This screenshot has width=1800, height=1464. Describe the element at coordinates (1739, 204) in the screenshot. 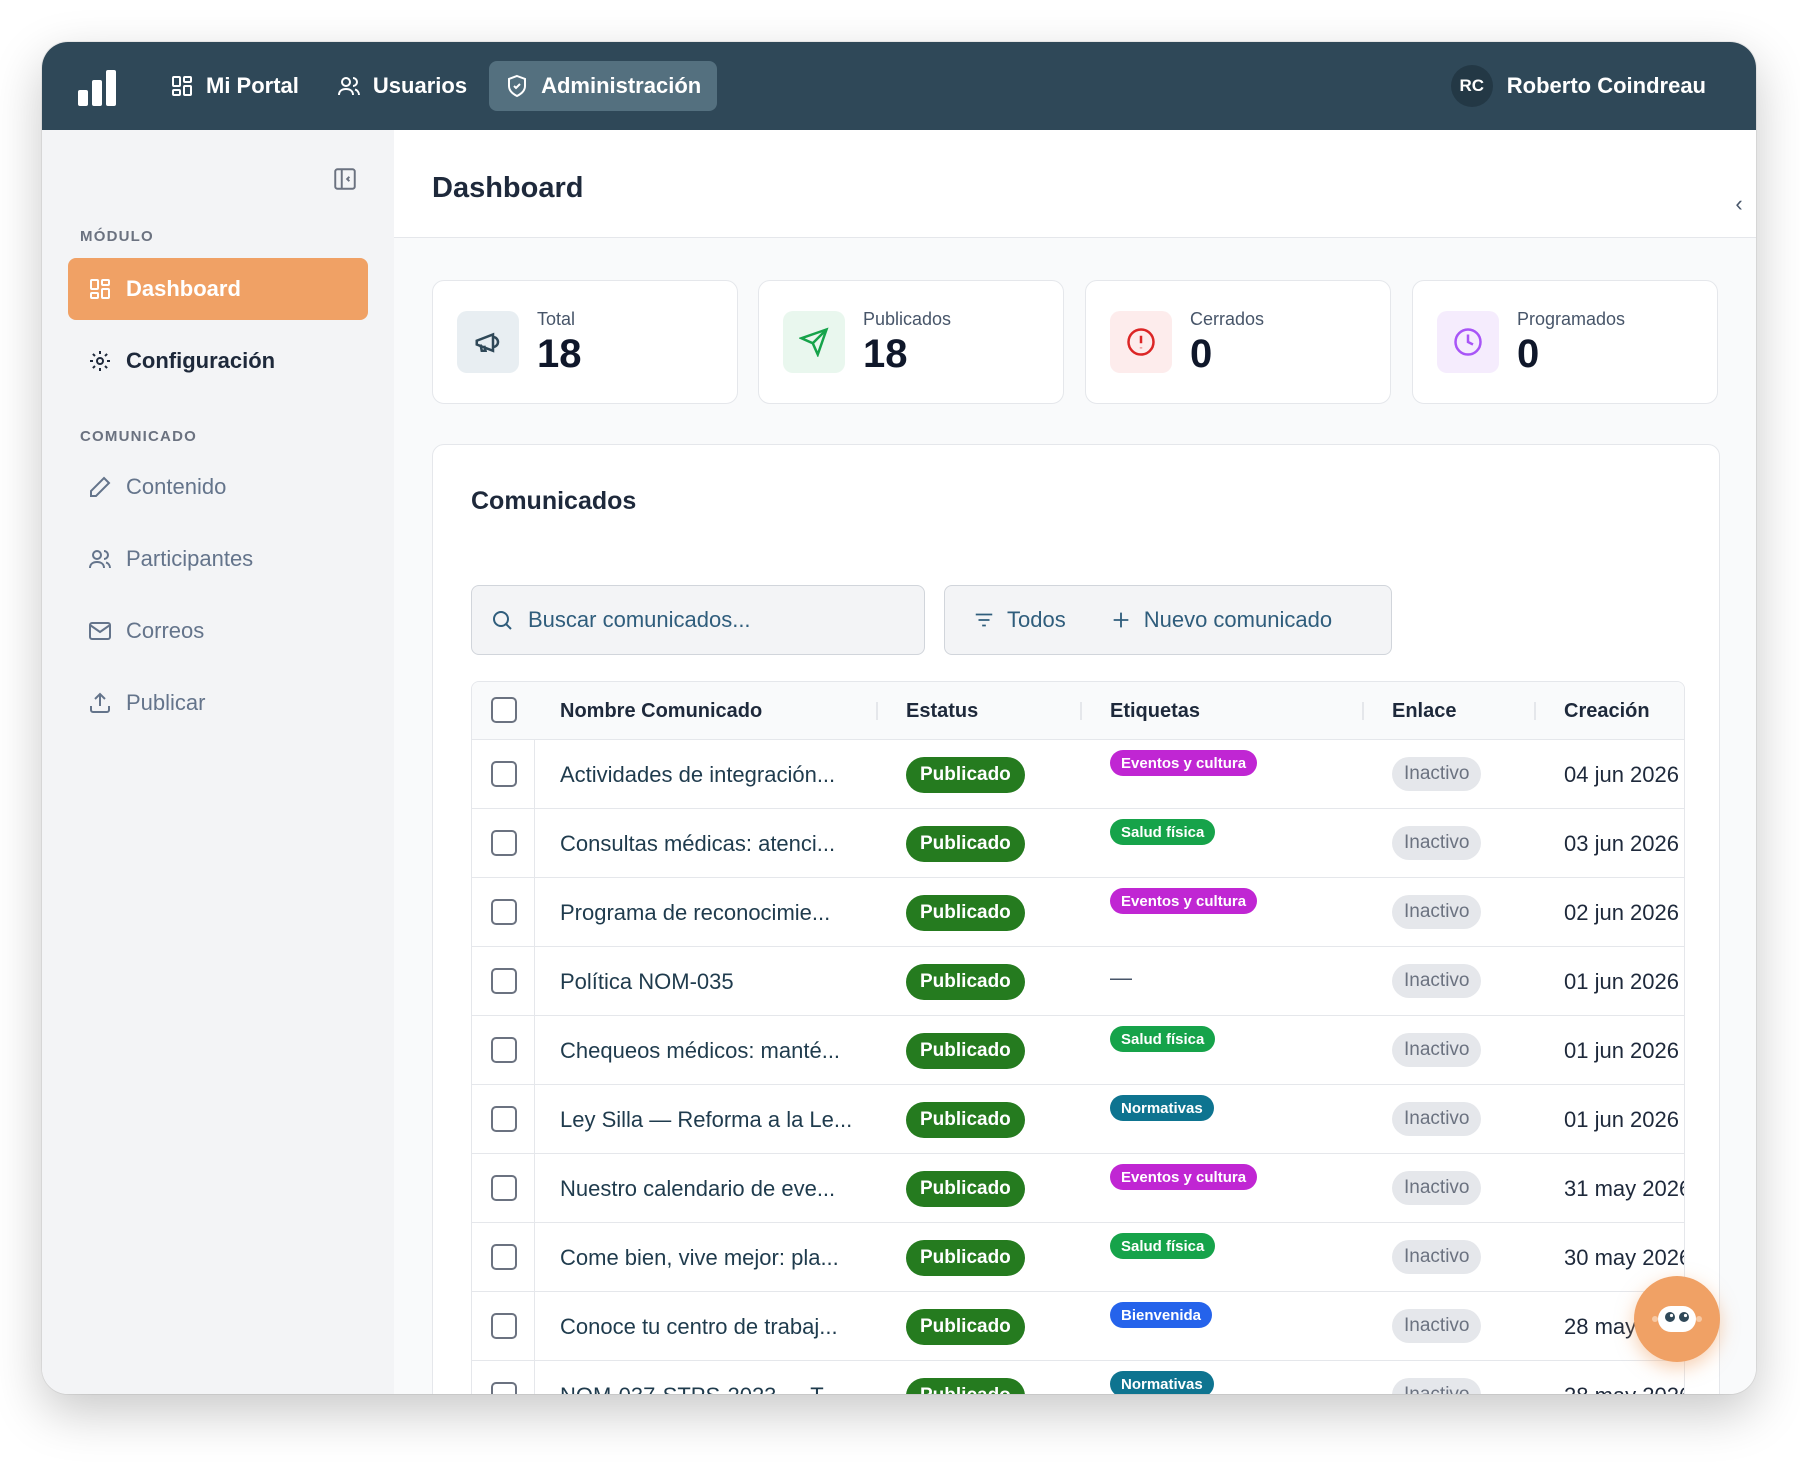

I see `chevron-left-icon: ‹` at that location.